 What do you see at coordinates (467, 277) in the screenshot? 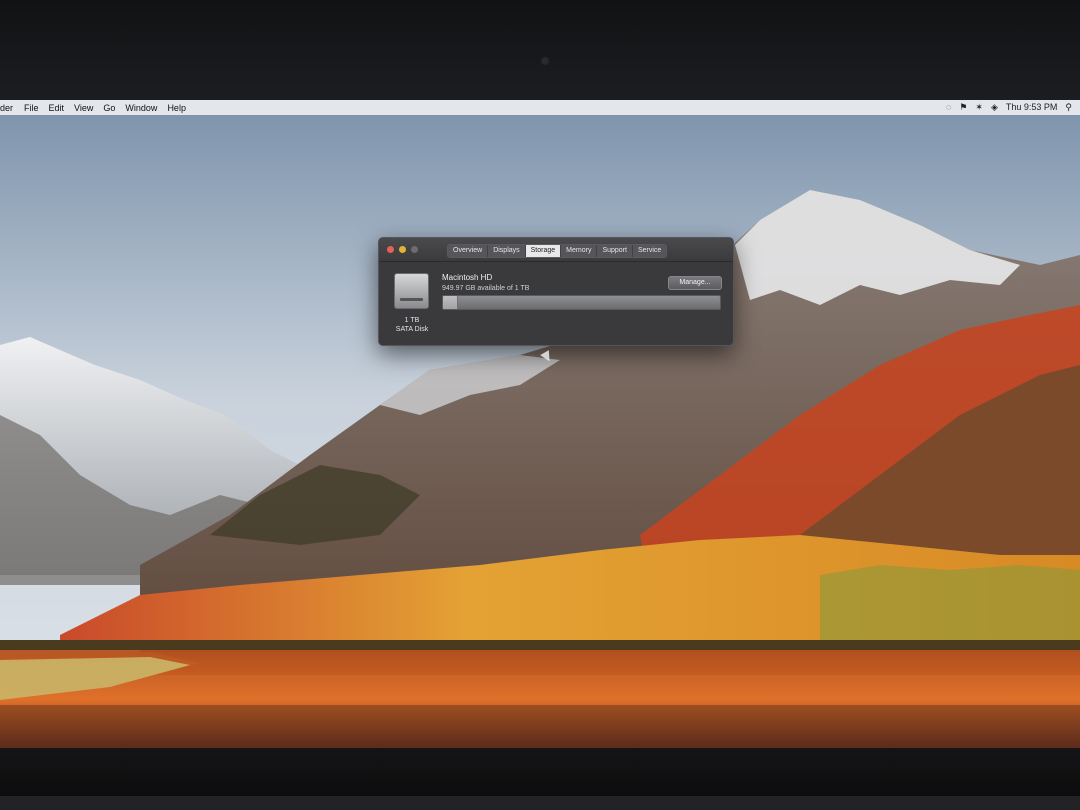
I see `volume-name: Macintosh HD` at bounding box center [467, 277].